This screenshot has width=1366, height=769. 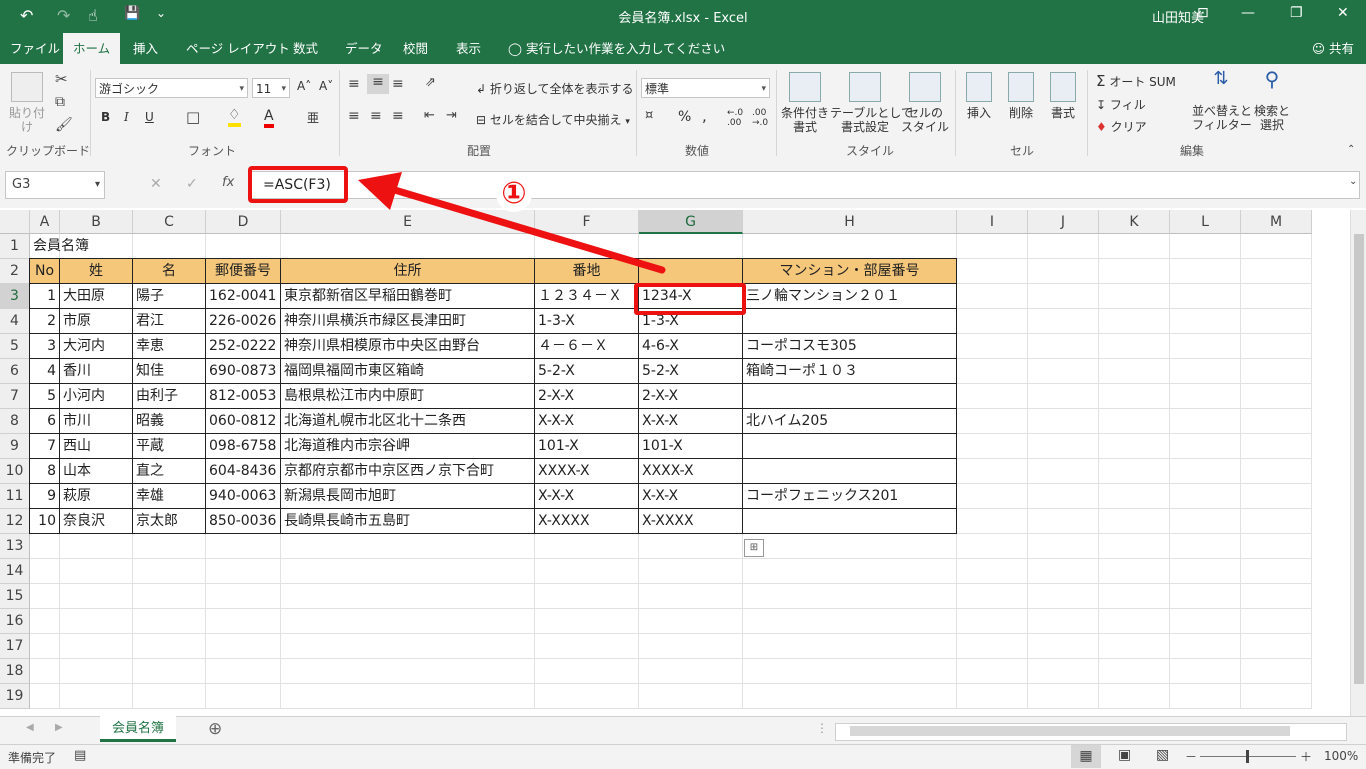 I want to click on sheet-tab-members: 会員名簿, so click(x=138, y=729).